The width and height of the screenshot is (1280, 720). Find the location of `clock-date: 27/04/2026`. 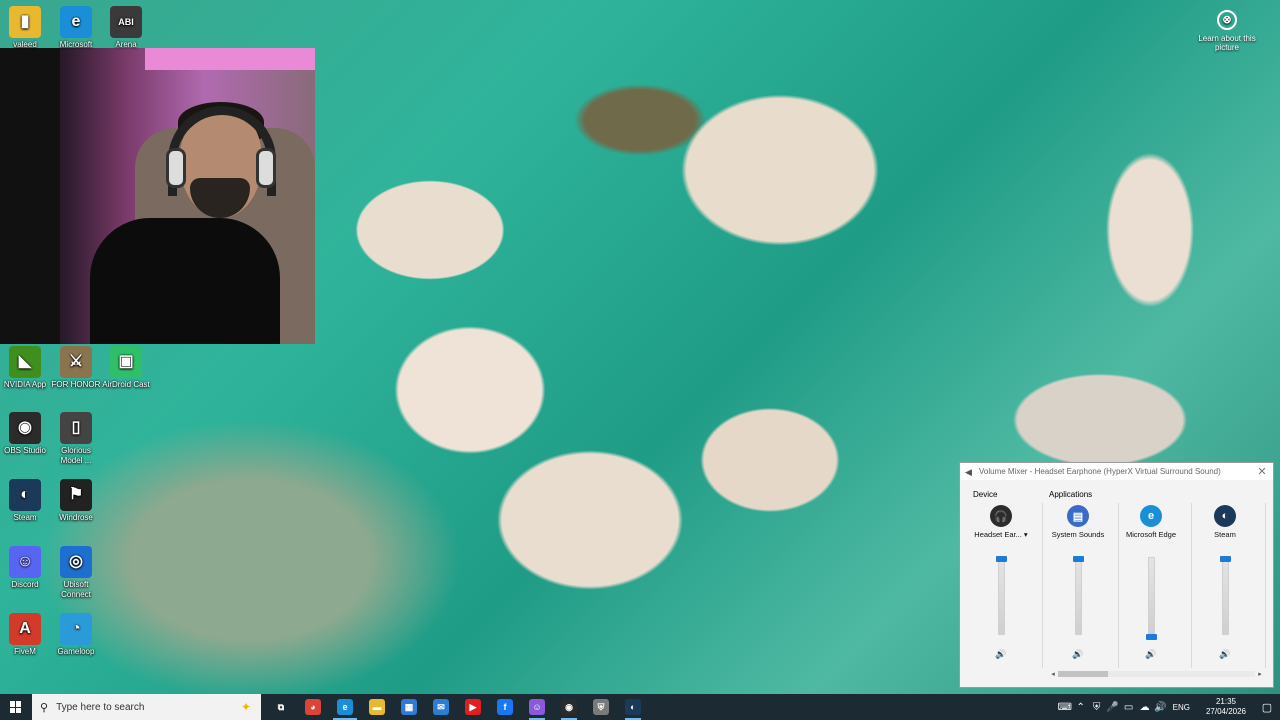

clock-date: 27/04/2026 is located at coordinates (1226, 711).